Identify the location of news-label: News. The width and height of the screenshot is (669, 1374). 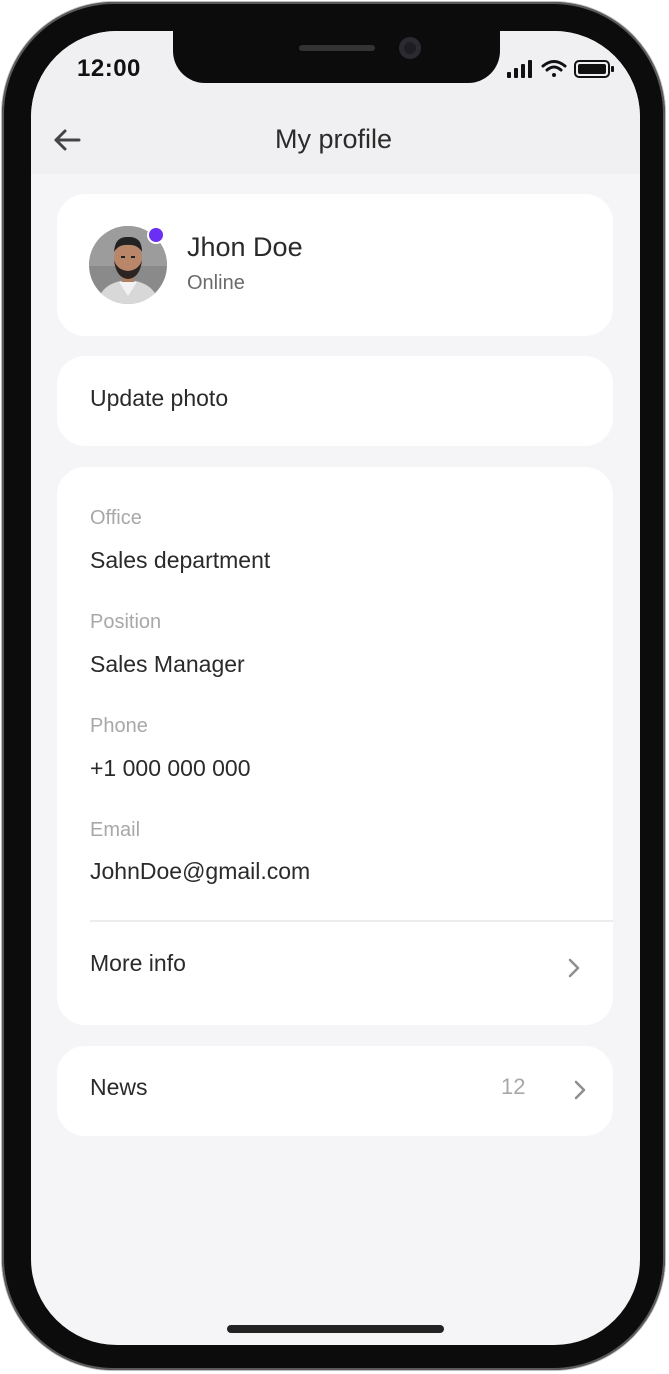
(119, 1087).